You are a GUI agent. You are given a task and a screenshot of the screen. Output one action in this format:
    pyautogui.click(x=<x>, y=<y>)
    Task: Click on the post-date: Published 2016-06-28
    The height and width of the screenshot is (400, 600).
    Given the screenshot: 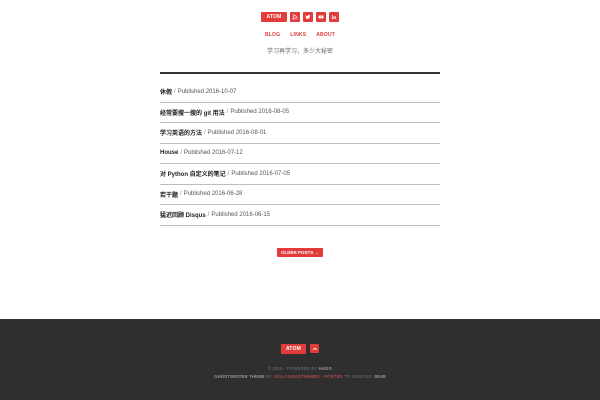 What is the action you would take?
    pyautogui.click(x=213, y=194)
    